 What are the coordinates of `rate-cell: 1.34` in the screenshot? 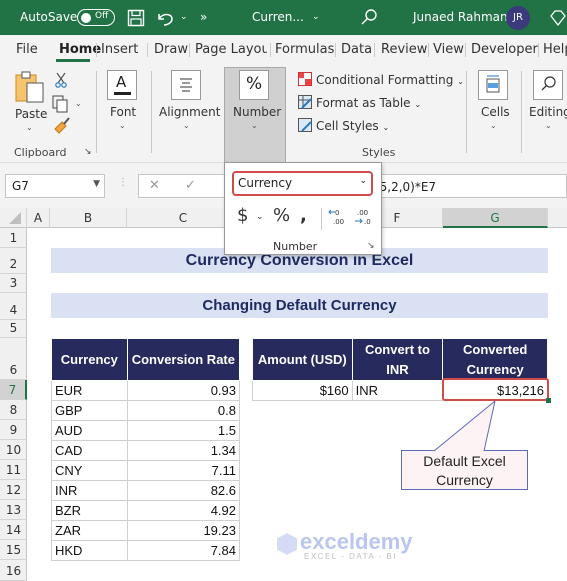 It's located at (183, 450).